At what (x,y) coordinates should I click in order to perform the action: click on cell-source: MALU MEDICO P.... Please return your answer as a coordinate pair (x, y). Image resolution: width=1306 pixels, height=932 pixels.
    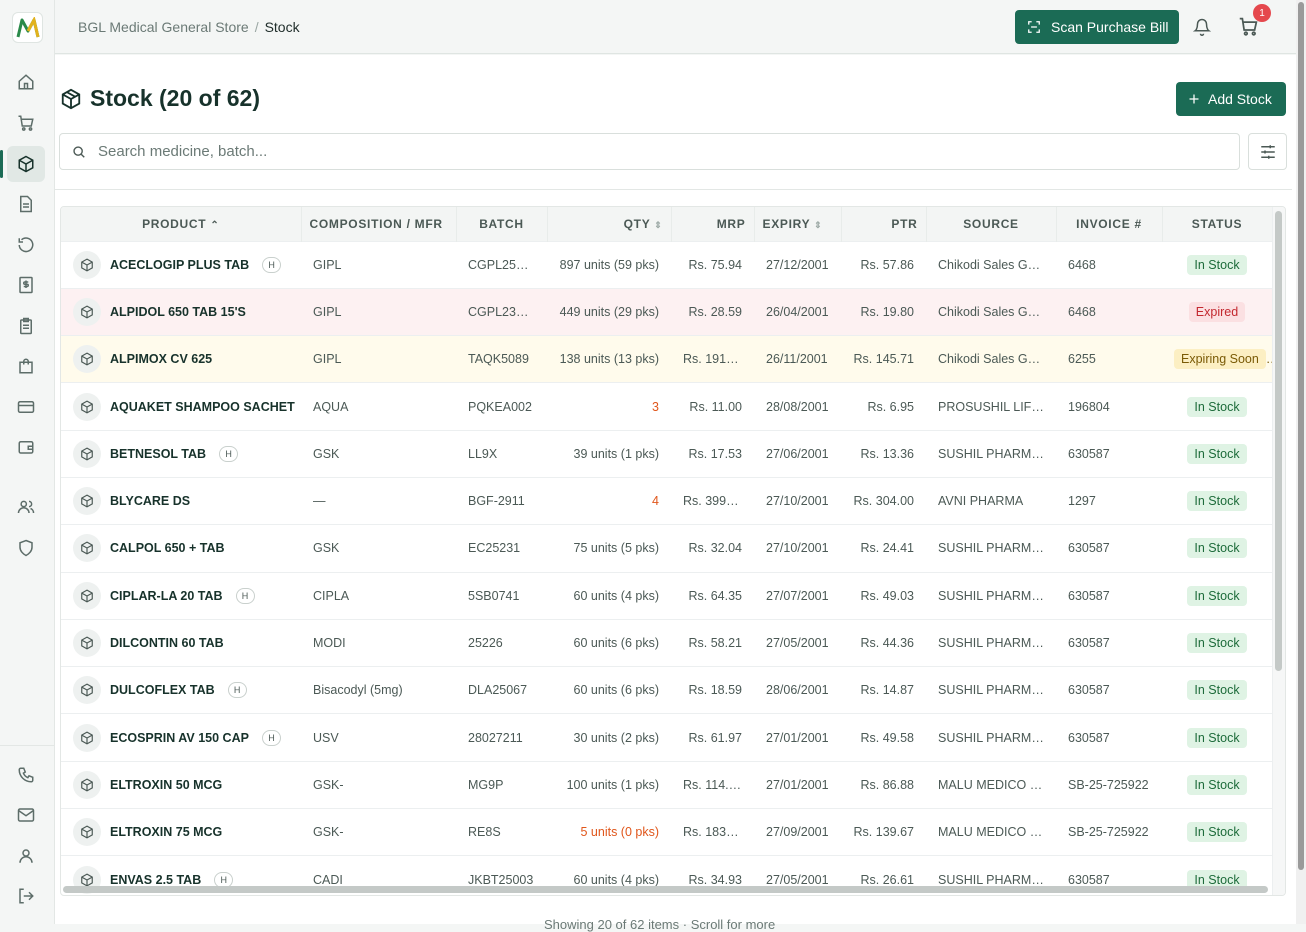
    Looking at the image, I should click on (991, 832).